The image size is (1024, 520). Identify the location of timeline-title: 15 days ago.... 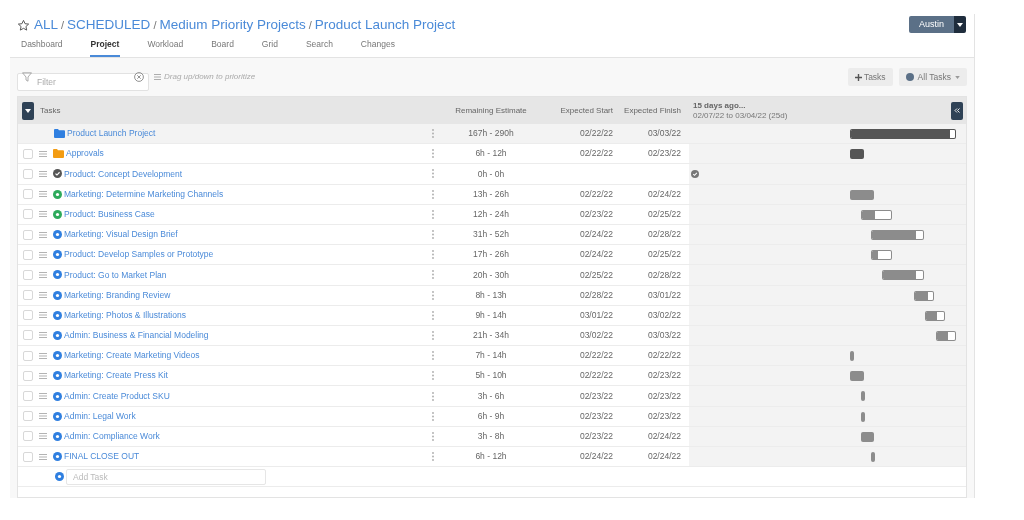
(720, 105).